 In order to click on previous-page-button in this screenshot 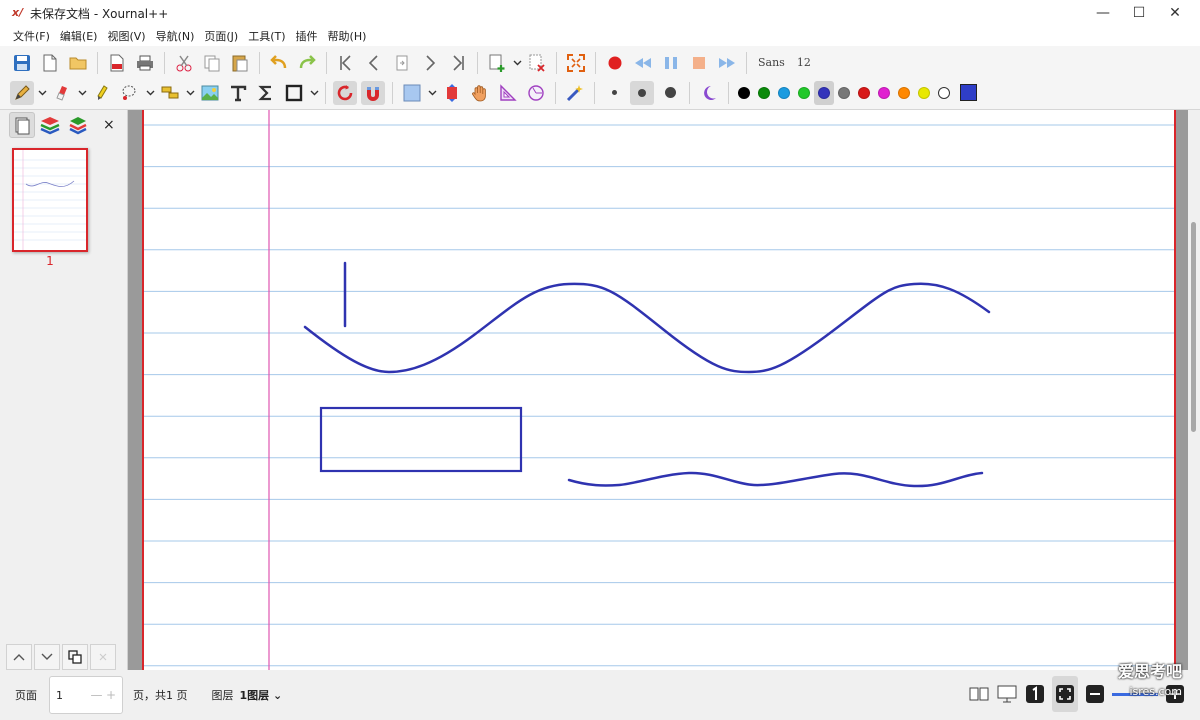, I will do `click(374, 63)`.